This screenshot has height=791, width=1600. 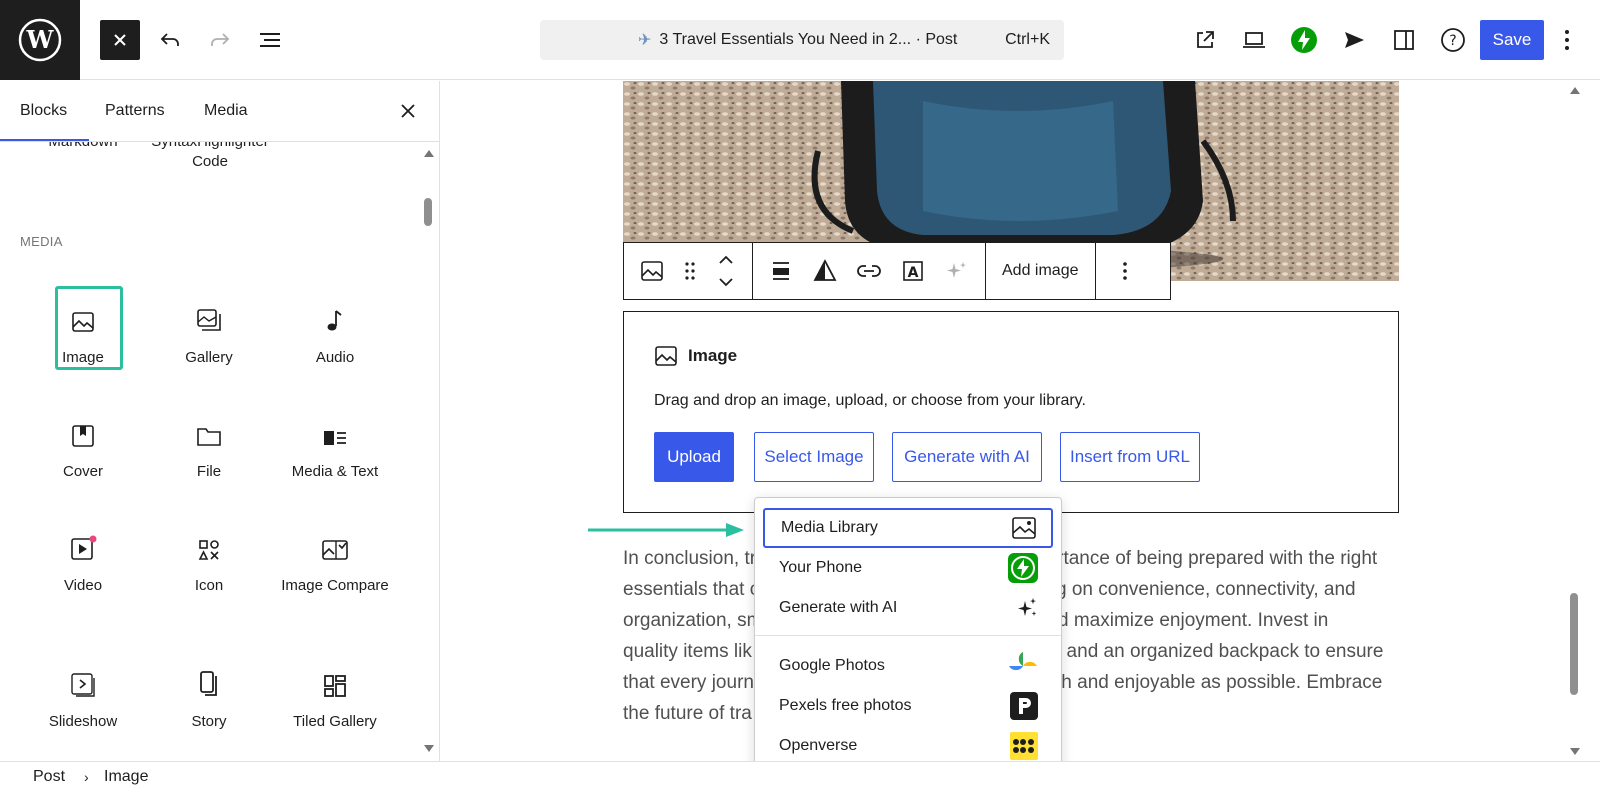 I want to click on options-menu-button, so click(x=1567, y=40).